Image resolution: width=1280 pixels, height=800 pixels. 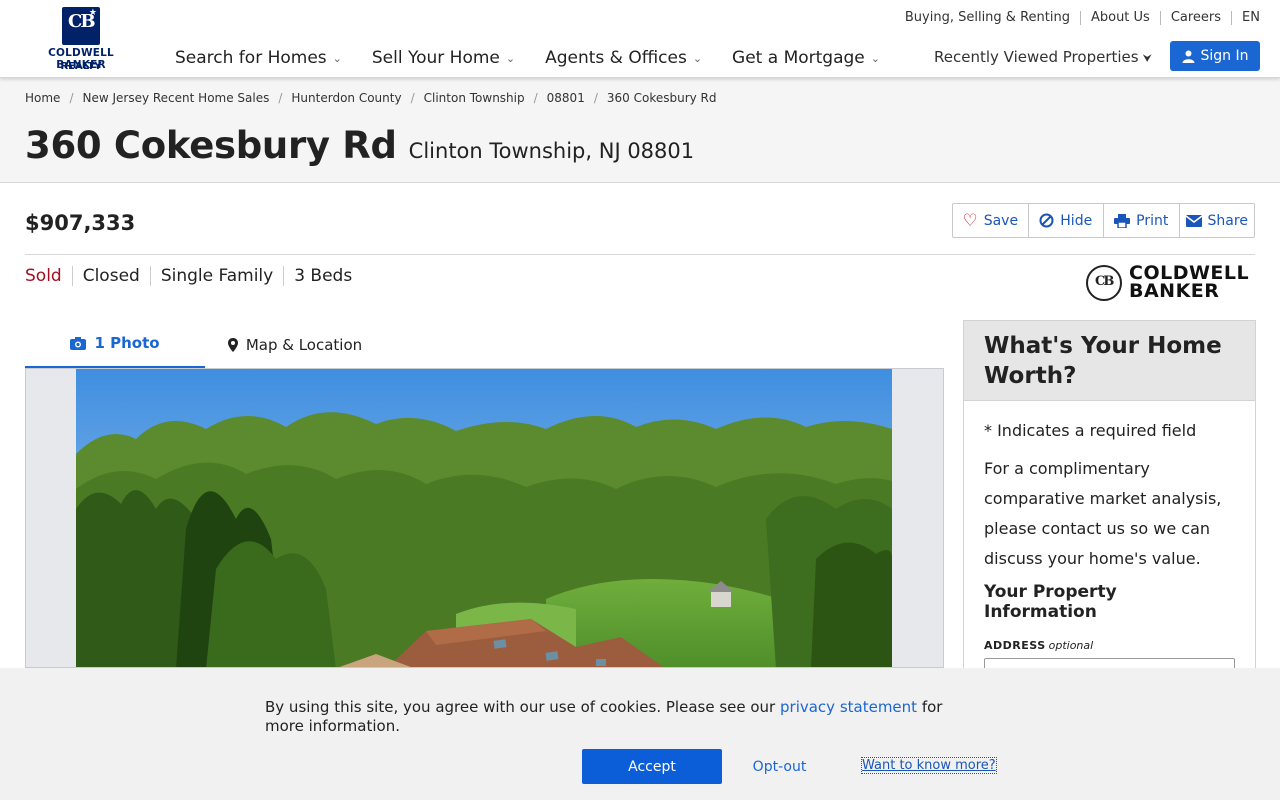 I want to click on print-button: Print, so click(x=1142, y=220).